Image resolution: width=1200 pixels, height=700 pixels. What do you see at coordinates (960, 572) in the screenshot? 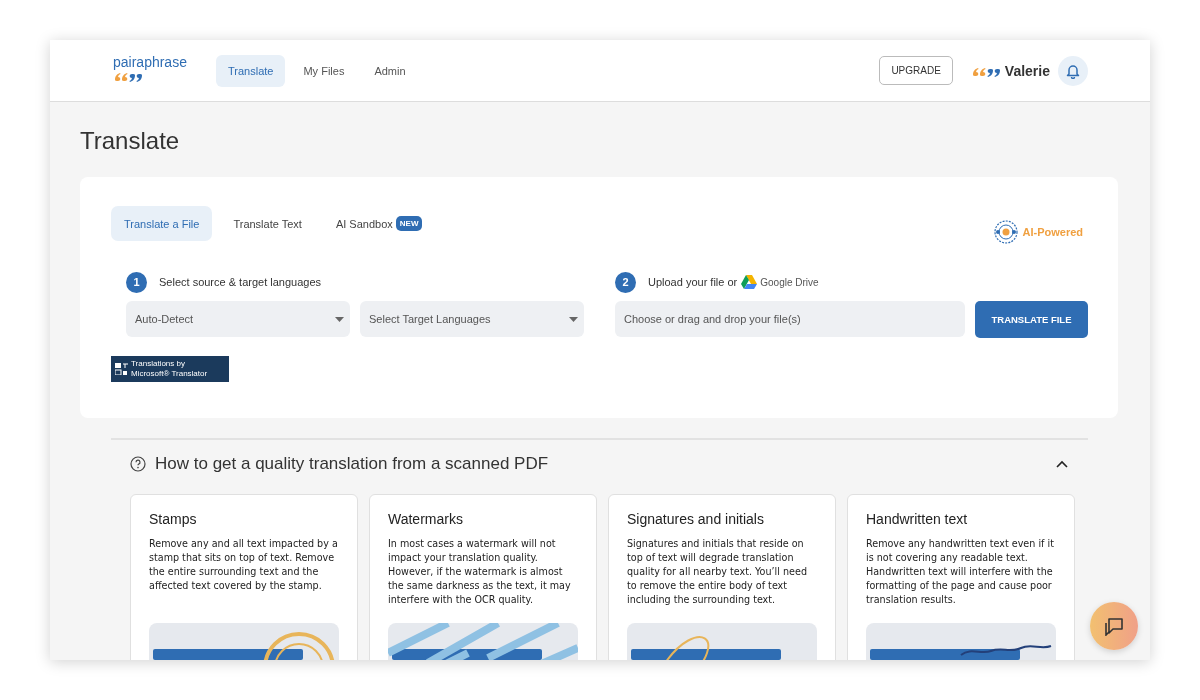
I see `card-text: Remove any handwritten text even if it is not covering any readable text. Handwritten text will interfere with the formatting of the page and cause poor translation results.` at bounding box center [960, 572].